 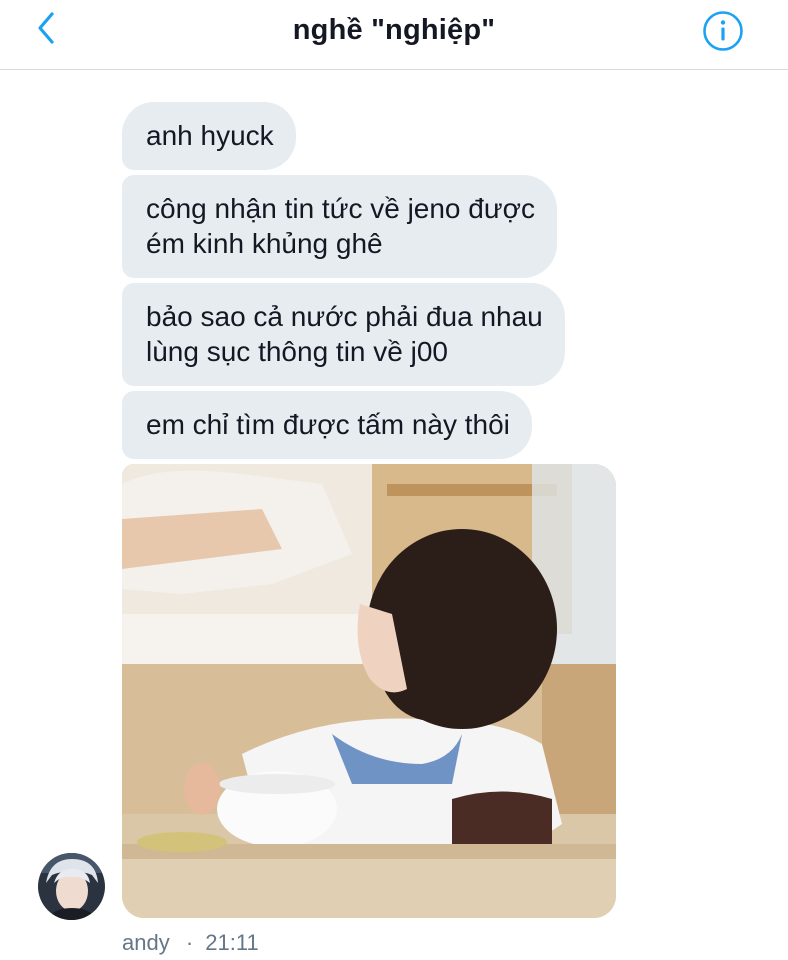 I want to click on info-icon, so click(x=723, y=31).